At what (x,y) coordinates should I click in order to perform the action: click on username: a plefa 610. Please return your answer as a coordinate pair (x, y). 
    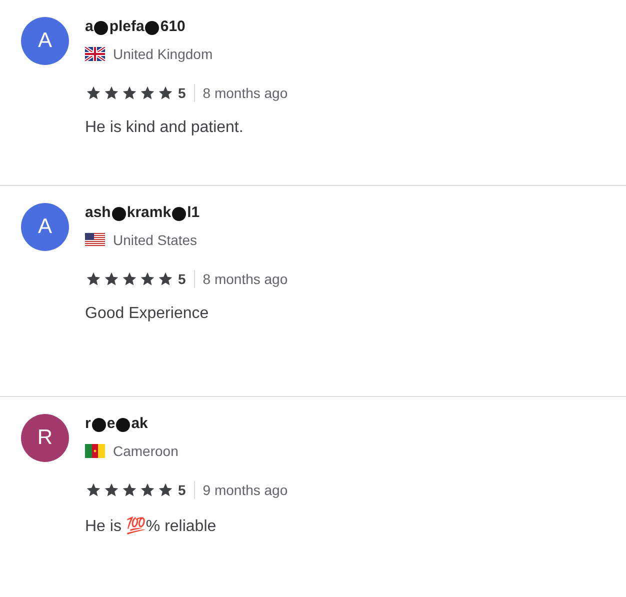
    Looking at the image, I should click on (186, 26).